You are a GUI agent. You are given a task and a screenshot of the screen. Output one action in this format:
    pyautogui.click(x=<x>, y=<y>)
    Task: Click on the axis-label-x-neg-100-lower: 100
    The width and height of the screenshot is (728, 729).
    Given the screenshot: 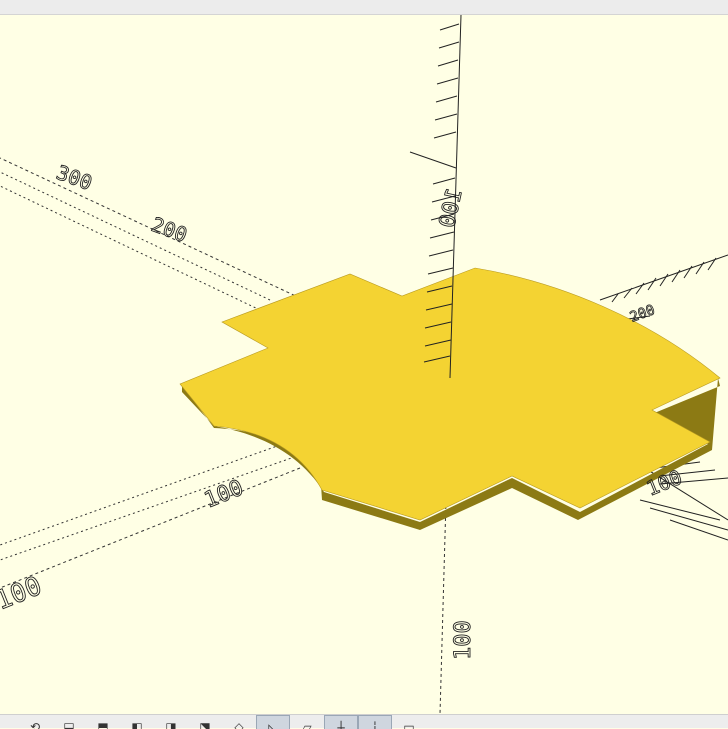 What is the action you would take?
    pyautogui.click(x=23, y=593)
    